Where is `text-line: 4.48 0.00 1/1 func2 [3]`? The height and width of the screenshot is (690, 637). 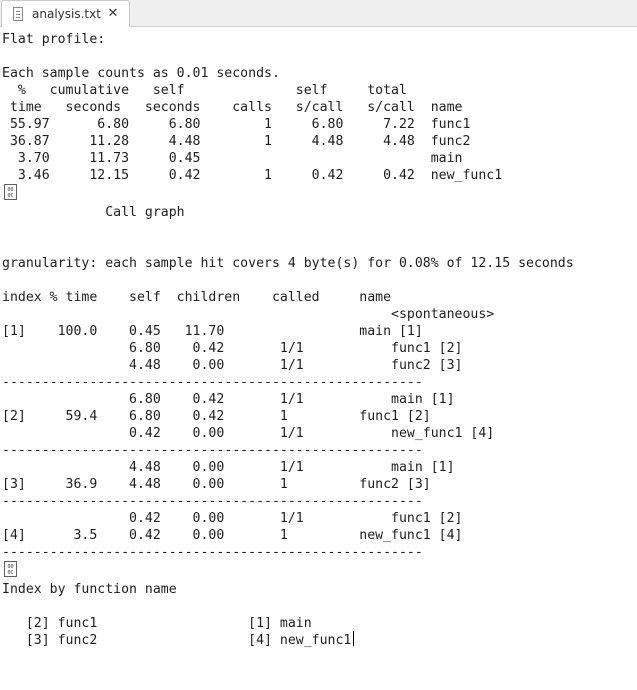
text-line: 4.48 0.00 1/1 func2 [3] is located at coordinates (232, 365).